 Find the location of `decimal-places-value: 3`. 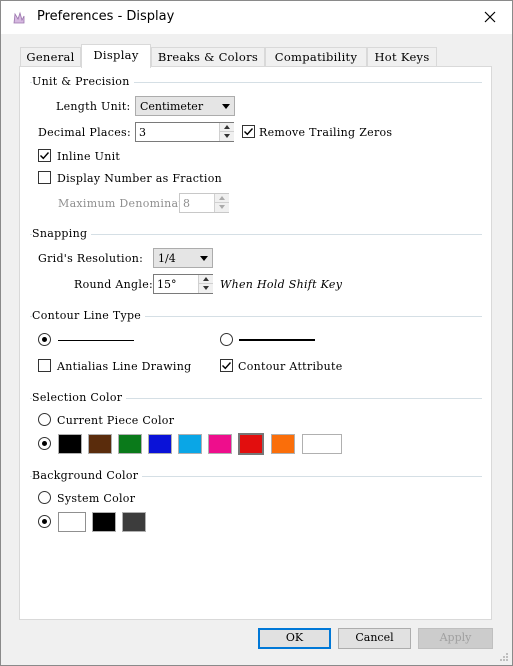

decimal-places-value: 3 is located at coordinates (142, 132).